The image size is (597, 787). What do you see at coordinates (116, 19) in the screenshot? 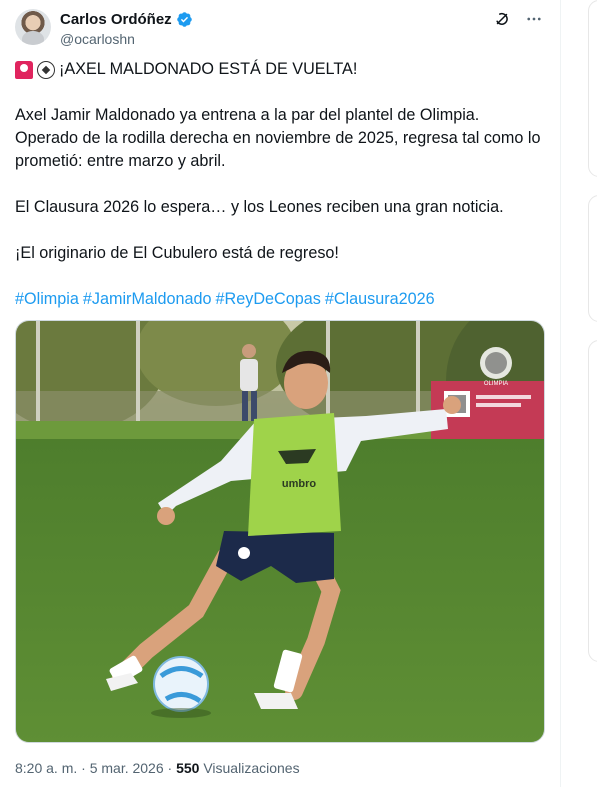
I see `author-name: Carlos Ordóñez` at bounding box center [116, 19].